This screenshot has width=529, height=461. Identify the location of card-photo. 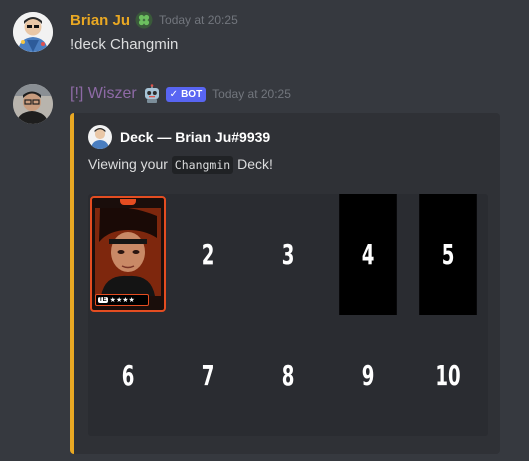
(128, 252).